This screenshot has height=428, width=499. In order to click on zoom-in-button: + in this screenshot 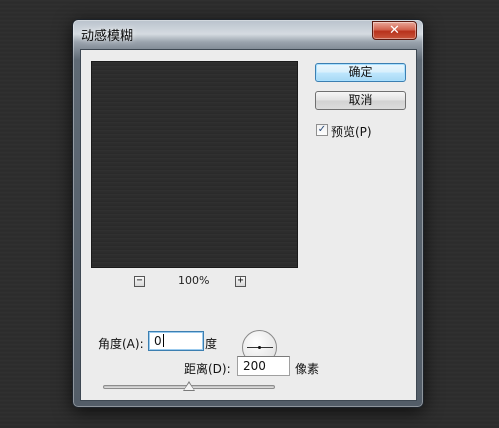, I will do `click(240, 281)`.